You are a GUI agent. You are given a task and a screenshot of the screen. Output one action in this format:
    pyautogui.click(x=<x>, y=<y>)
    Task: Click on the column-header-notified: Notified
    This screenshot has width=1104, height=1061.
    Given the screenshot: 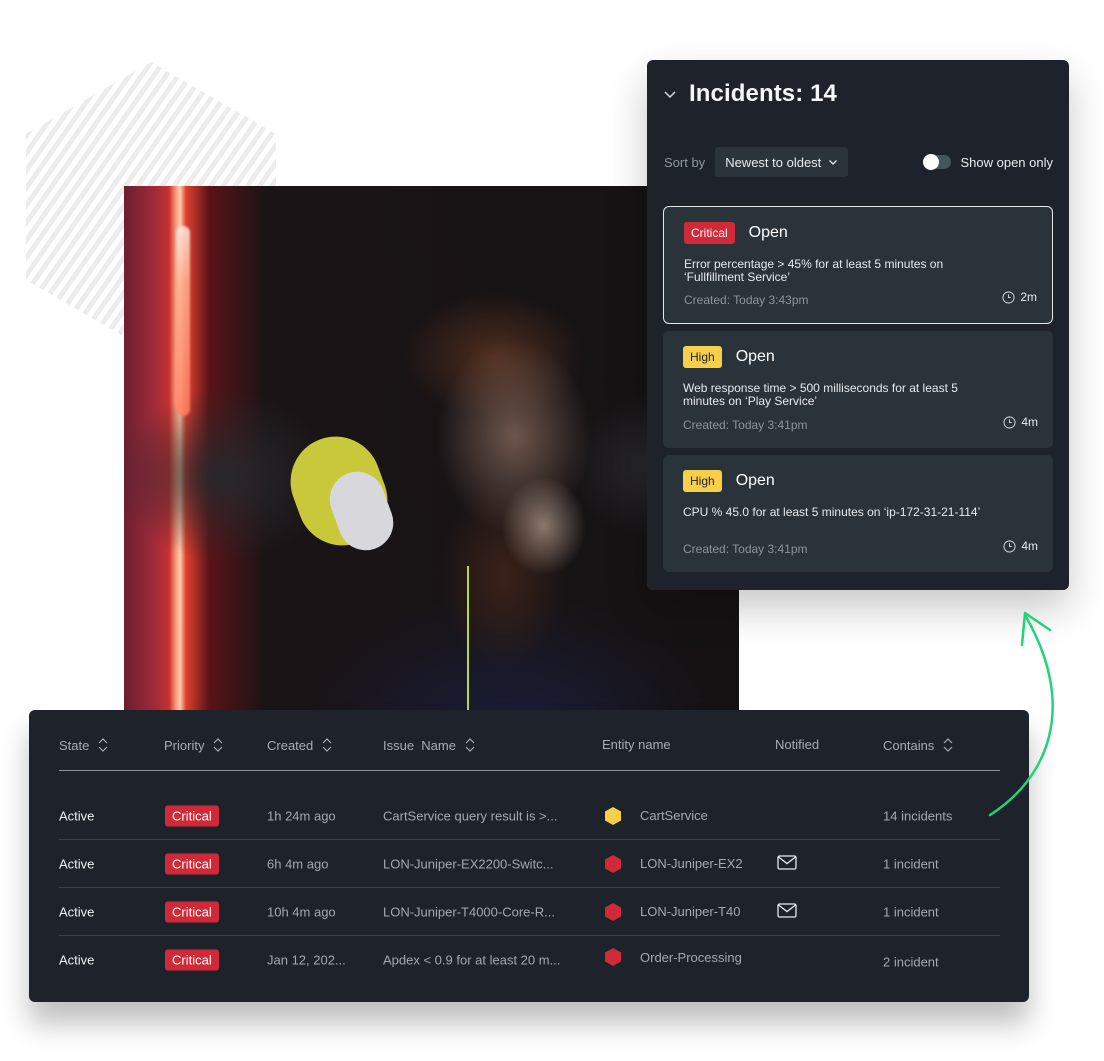 What is the action you would take?
    pyautogui.click(x=797, y=744)
    